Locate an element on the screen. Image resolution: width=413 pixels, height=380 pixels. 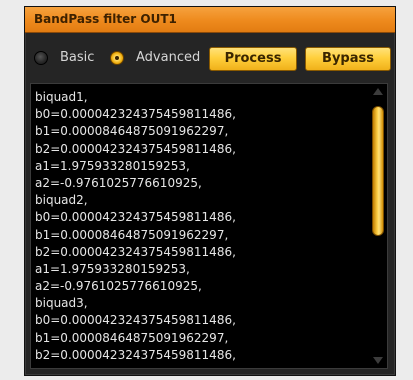
vertical-scrollbar is located at coordinates (378, 226).